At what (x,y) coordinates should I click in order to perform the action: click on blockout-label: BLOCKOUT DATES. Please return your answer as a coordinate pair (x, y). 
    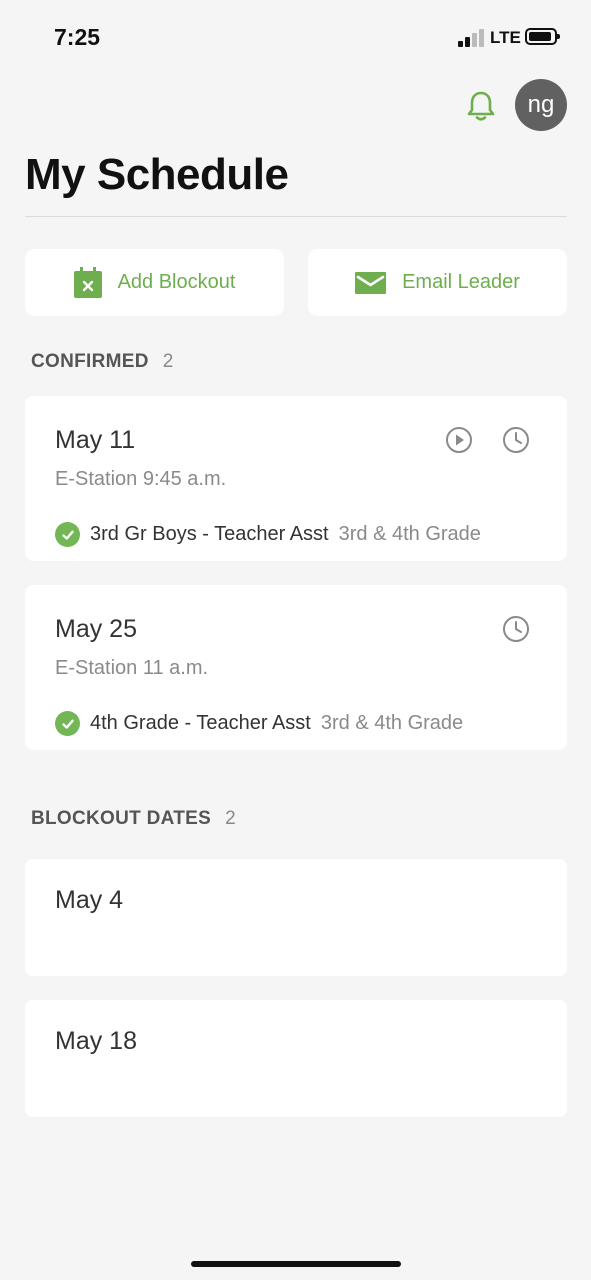
    Looking at the image, I should click on (121, 818).